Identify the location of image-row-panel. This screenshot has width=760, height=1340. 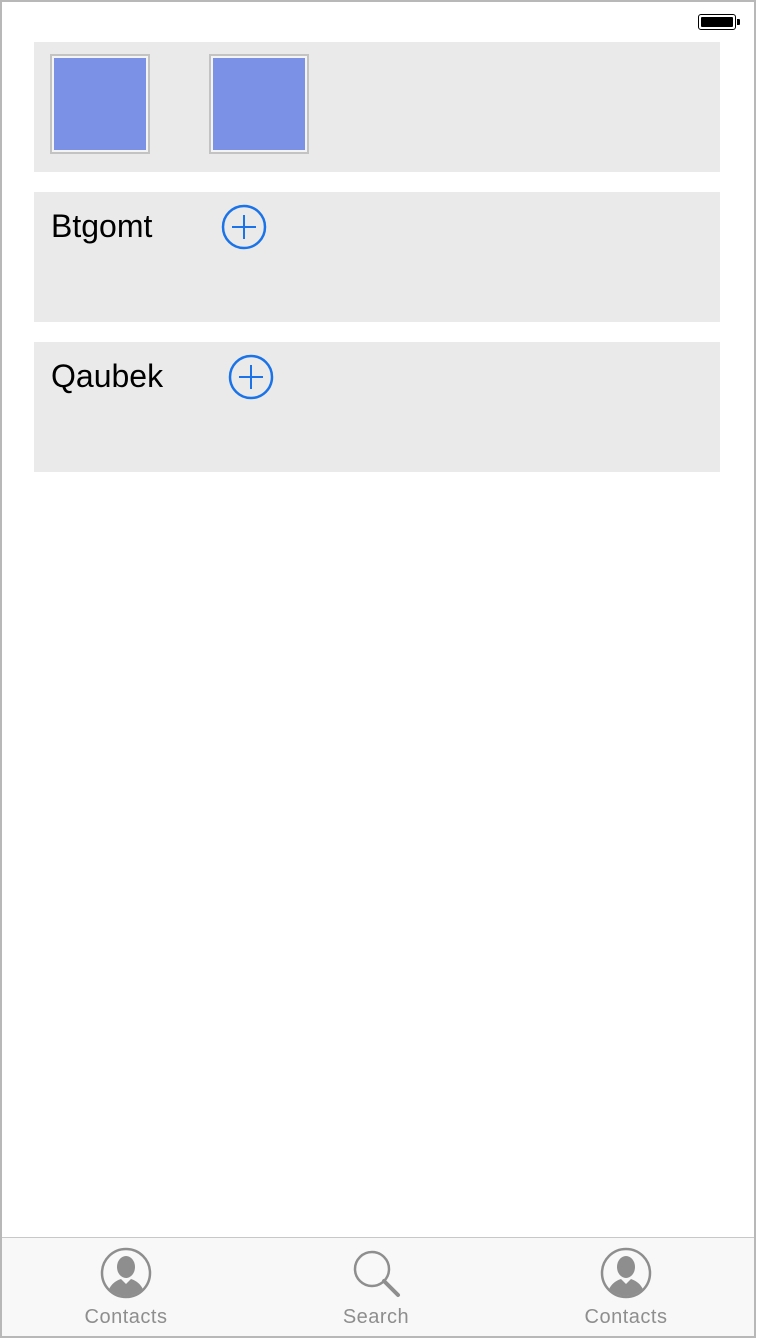
(377, 107).